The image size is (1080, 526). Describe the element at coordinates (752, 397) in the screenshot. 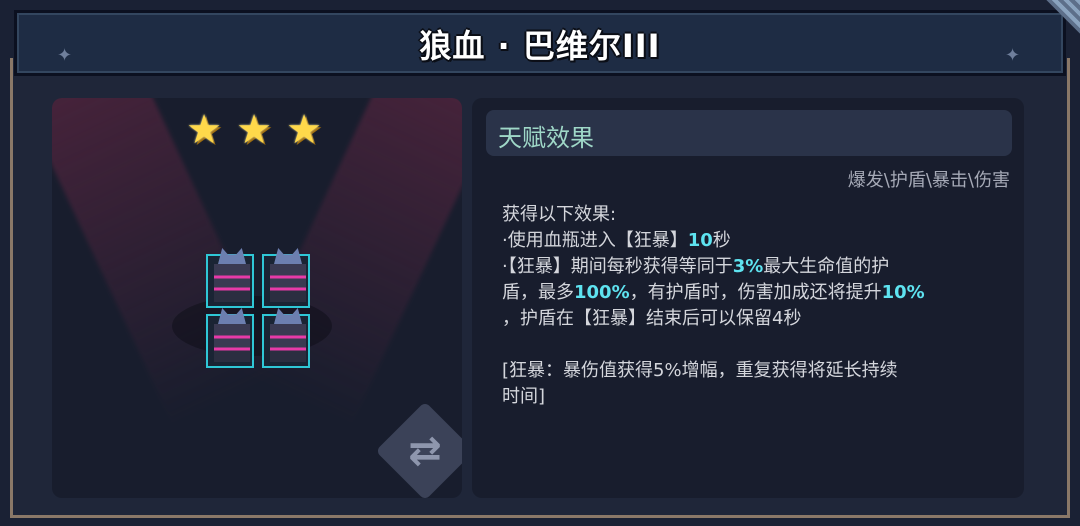

I see `description-line: 时间]` at that location.